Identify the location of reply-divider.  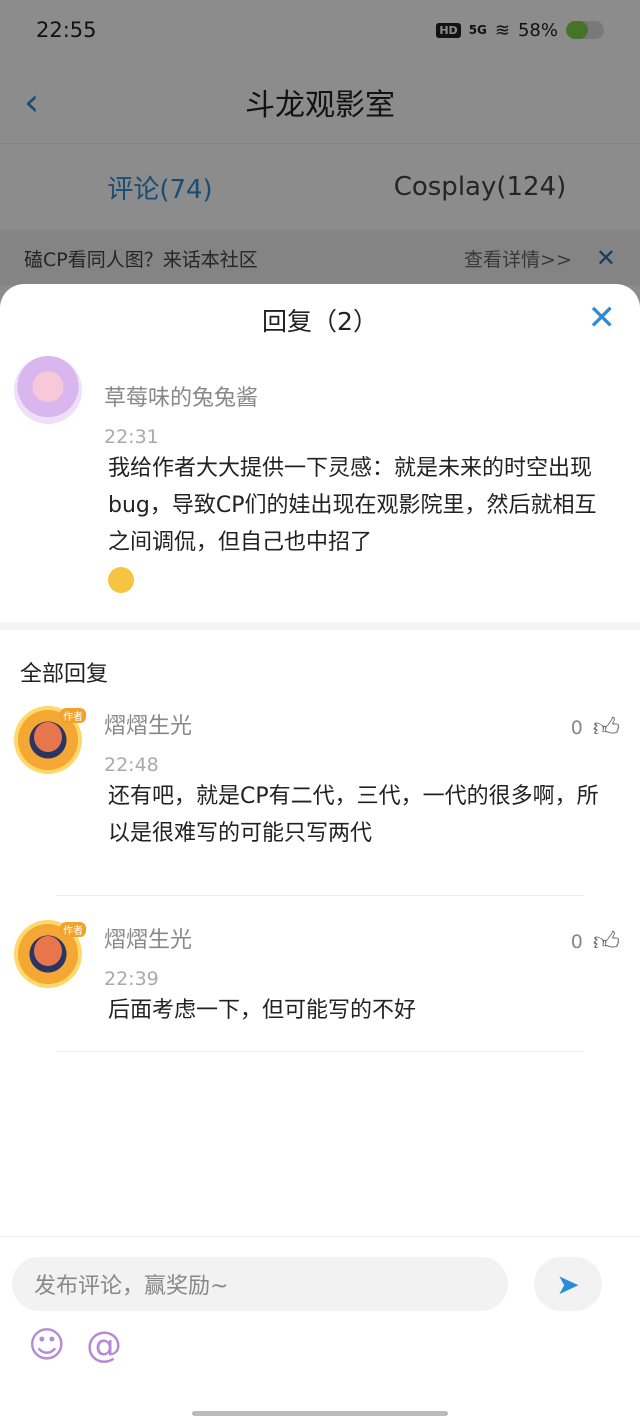
(320, 1051).